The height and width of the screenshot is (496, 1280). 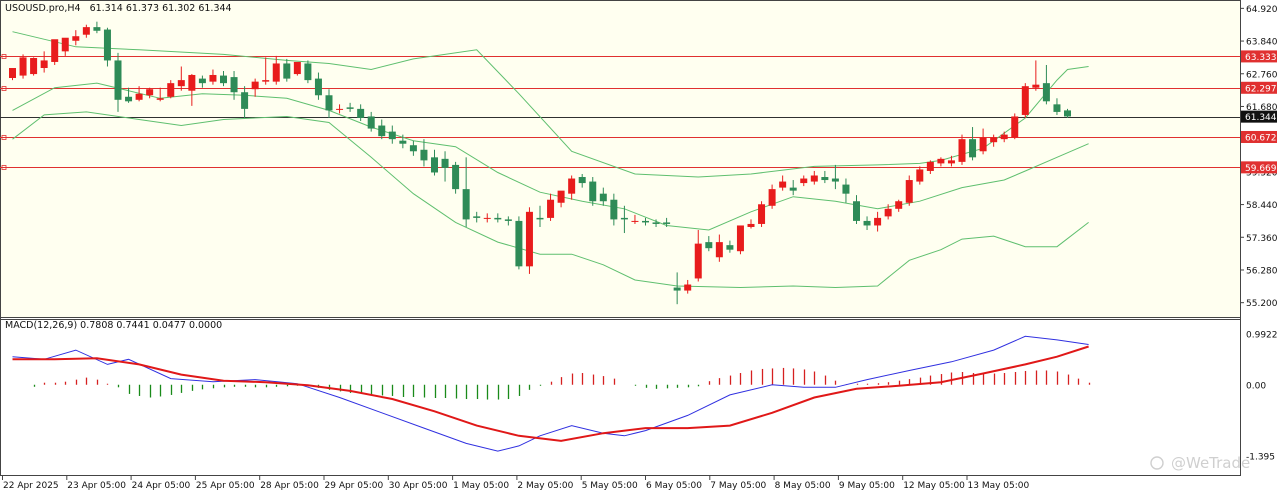 I want to click on price-tick-label: 57.360, so click(x=1262, y=239).